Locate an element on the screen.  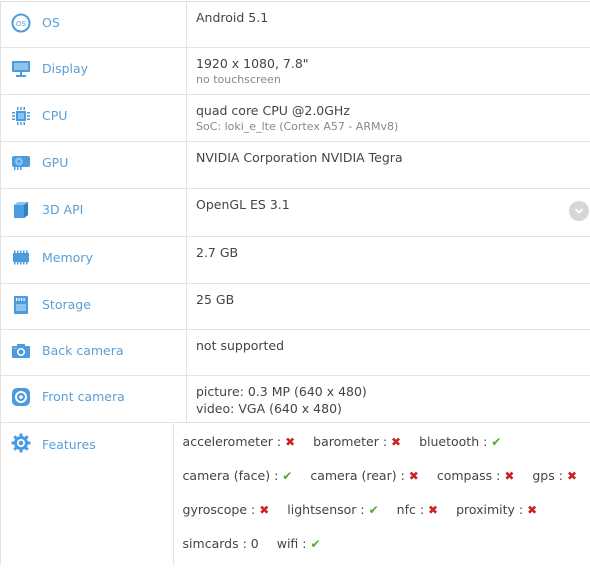
feature-item: gps : ✖ is located at coordinates (554, 475).